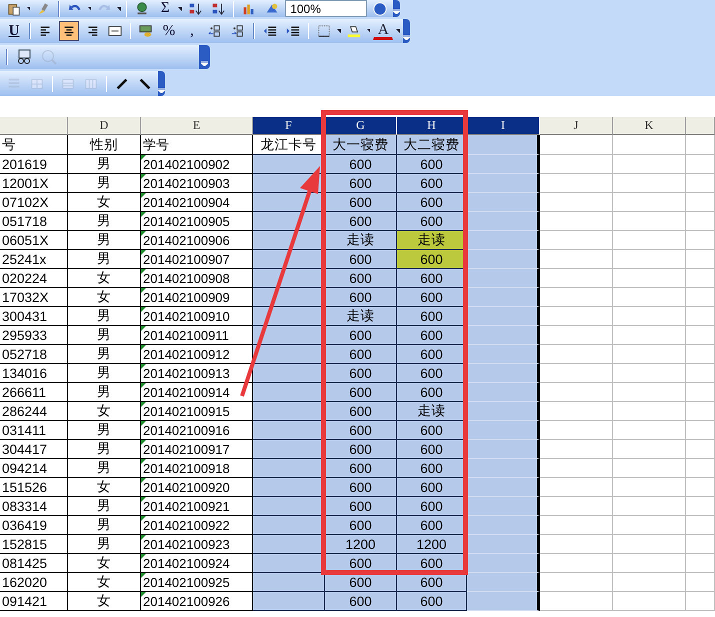 The height and width of the screenshot is (617, 715). What do you see at coordinates (192, 31) in the screenshot?
I see `toolbar-button: ,` at bounding box center [192, 31].